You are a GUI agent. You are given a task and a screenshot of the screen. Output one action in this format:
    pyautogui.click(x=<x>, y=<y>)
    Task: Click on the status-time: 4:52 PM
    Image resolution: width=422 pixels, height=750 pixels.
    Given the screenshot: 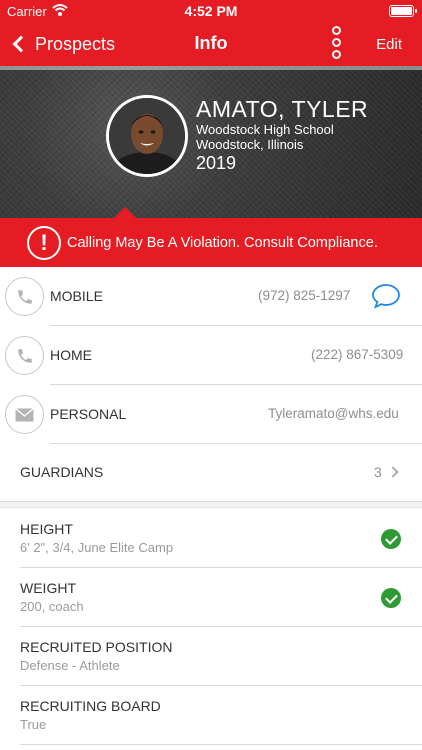 What is the action you would take?
    pyautogui.click(x=211, y=11)
    